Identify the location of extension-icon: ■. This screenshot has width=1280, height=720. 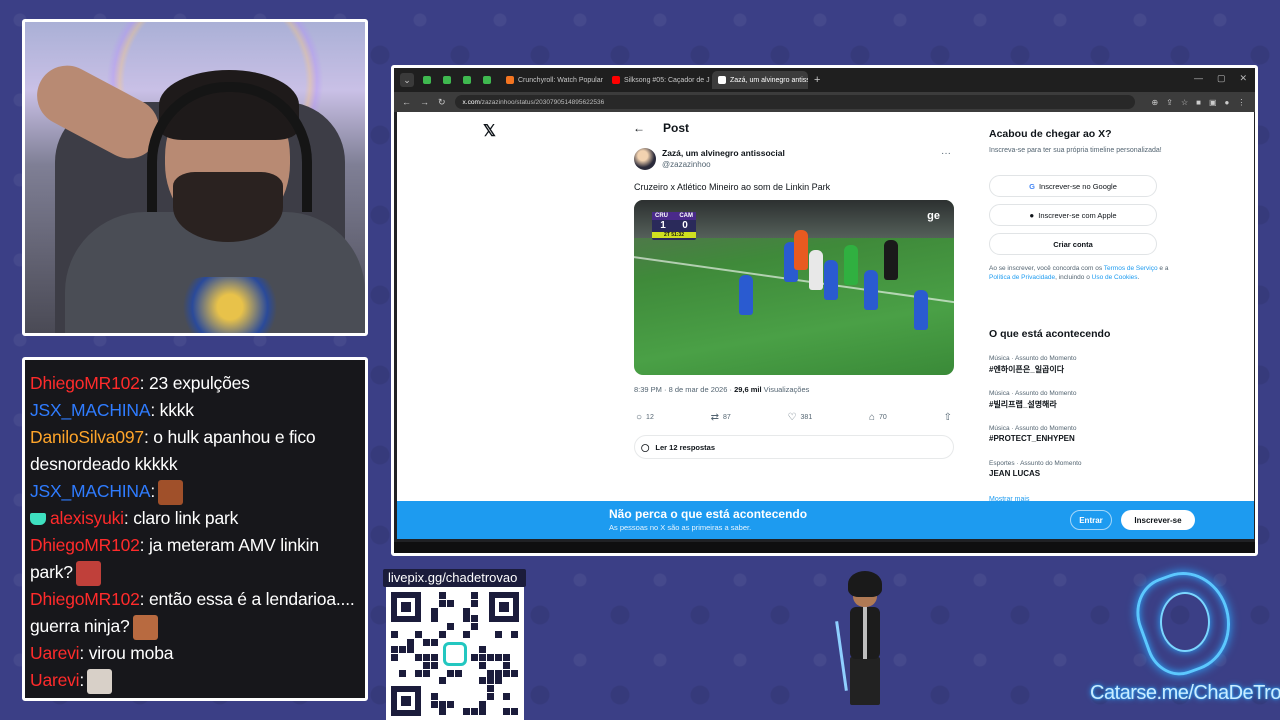
(1198, 102).